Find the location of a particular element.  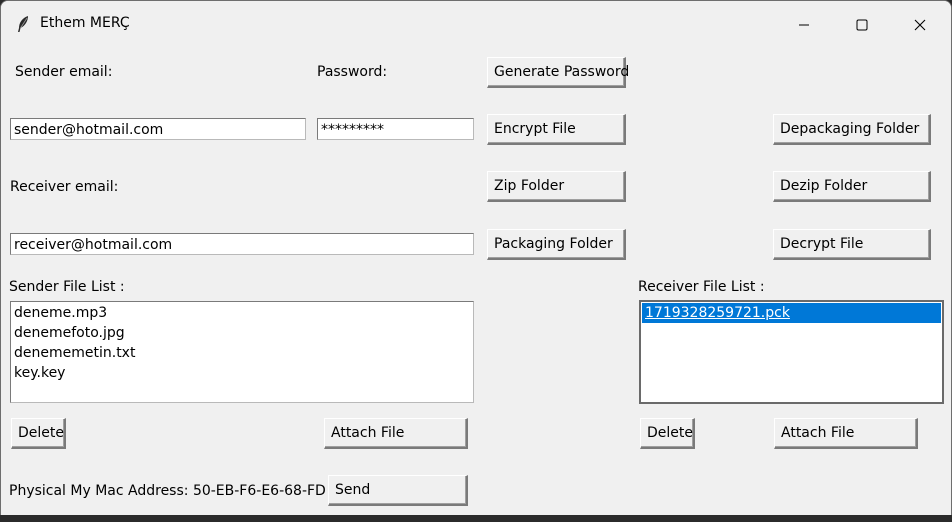

list-item: denememetin.txt is located at coordinates (242, 353).